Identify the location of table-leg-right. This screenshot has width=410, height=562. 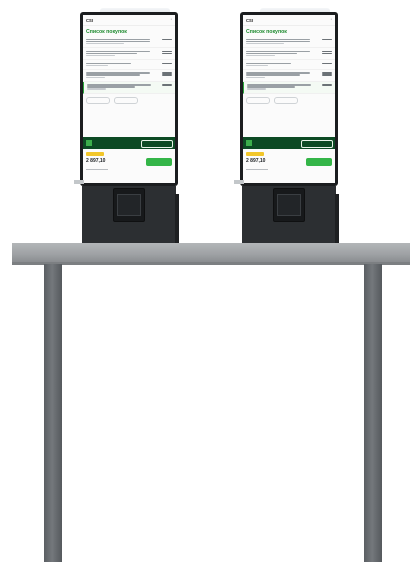
(373, 413).